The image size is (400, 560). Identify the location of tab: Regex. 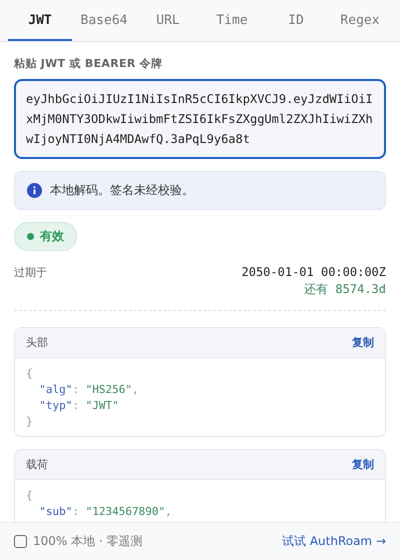
(360, 20).